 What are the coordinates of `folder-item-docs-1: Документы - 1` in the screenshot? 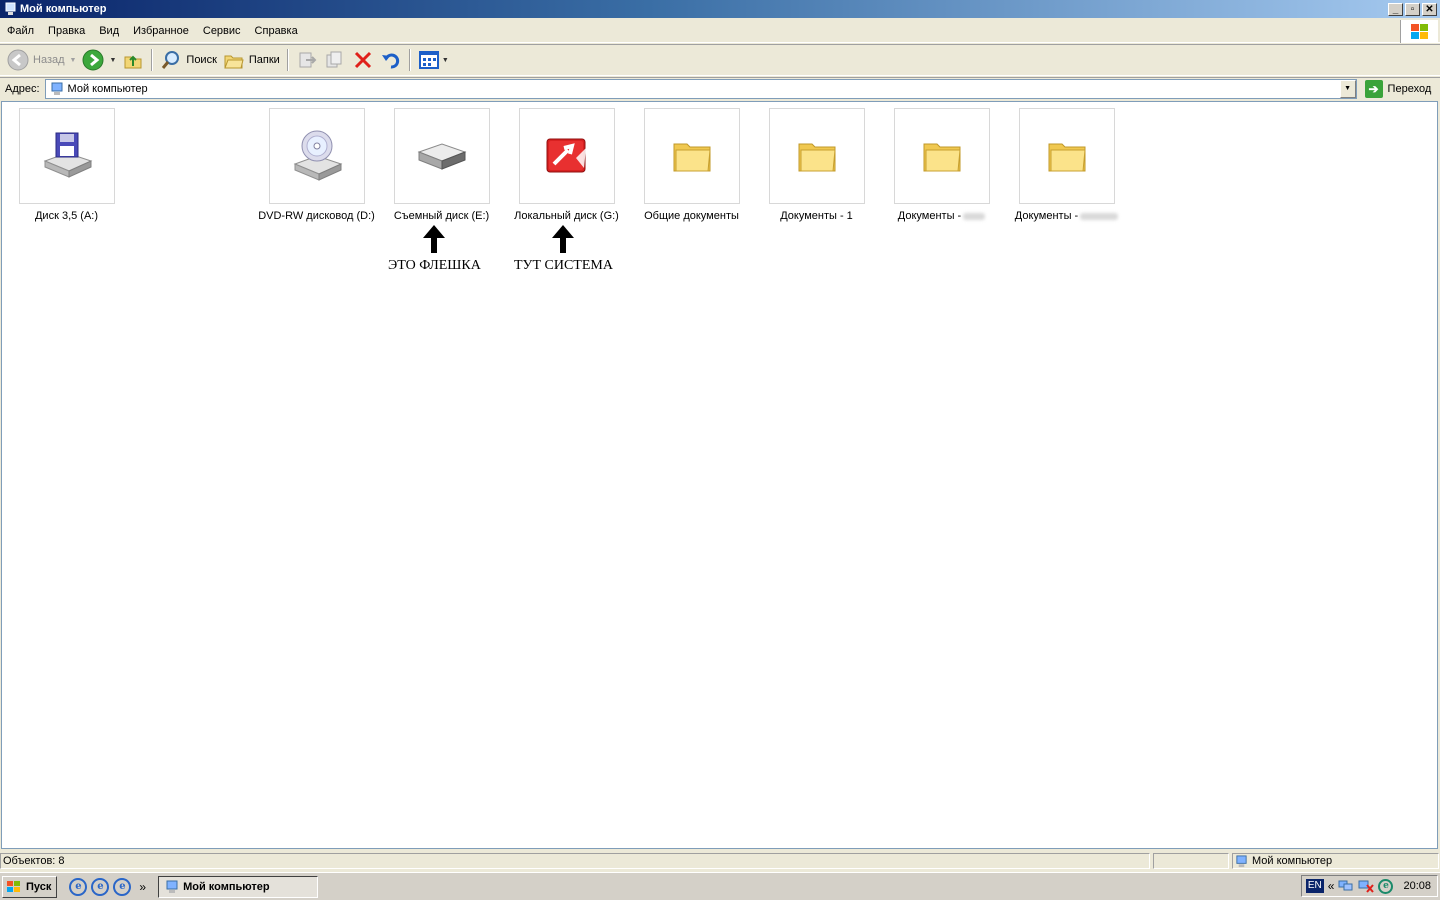 It's located at (816, 165).